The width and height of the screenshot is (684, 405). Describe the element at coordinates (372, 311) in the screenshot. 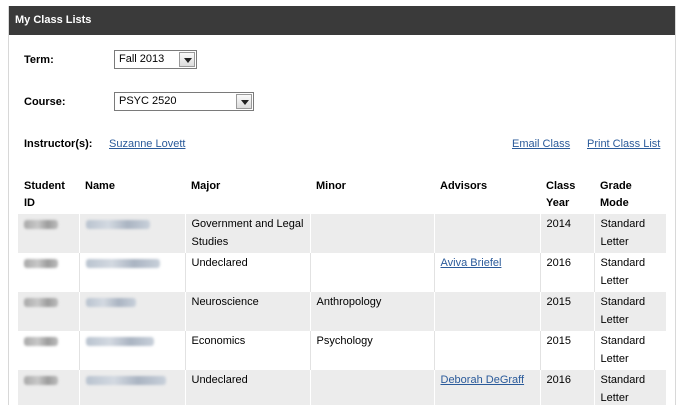

I see `minor-cell: Anthropology` at that location.